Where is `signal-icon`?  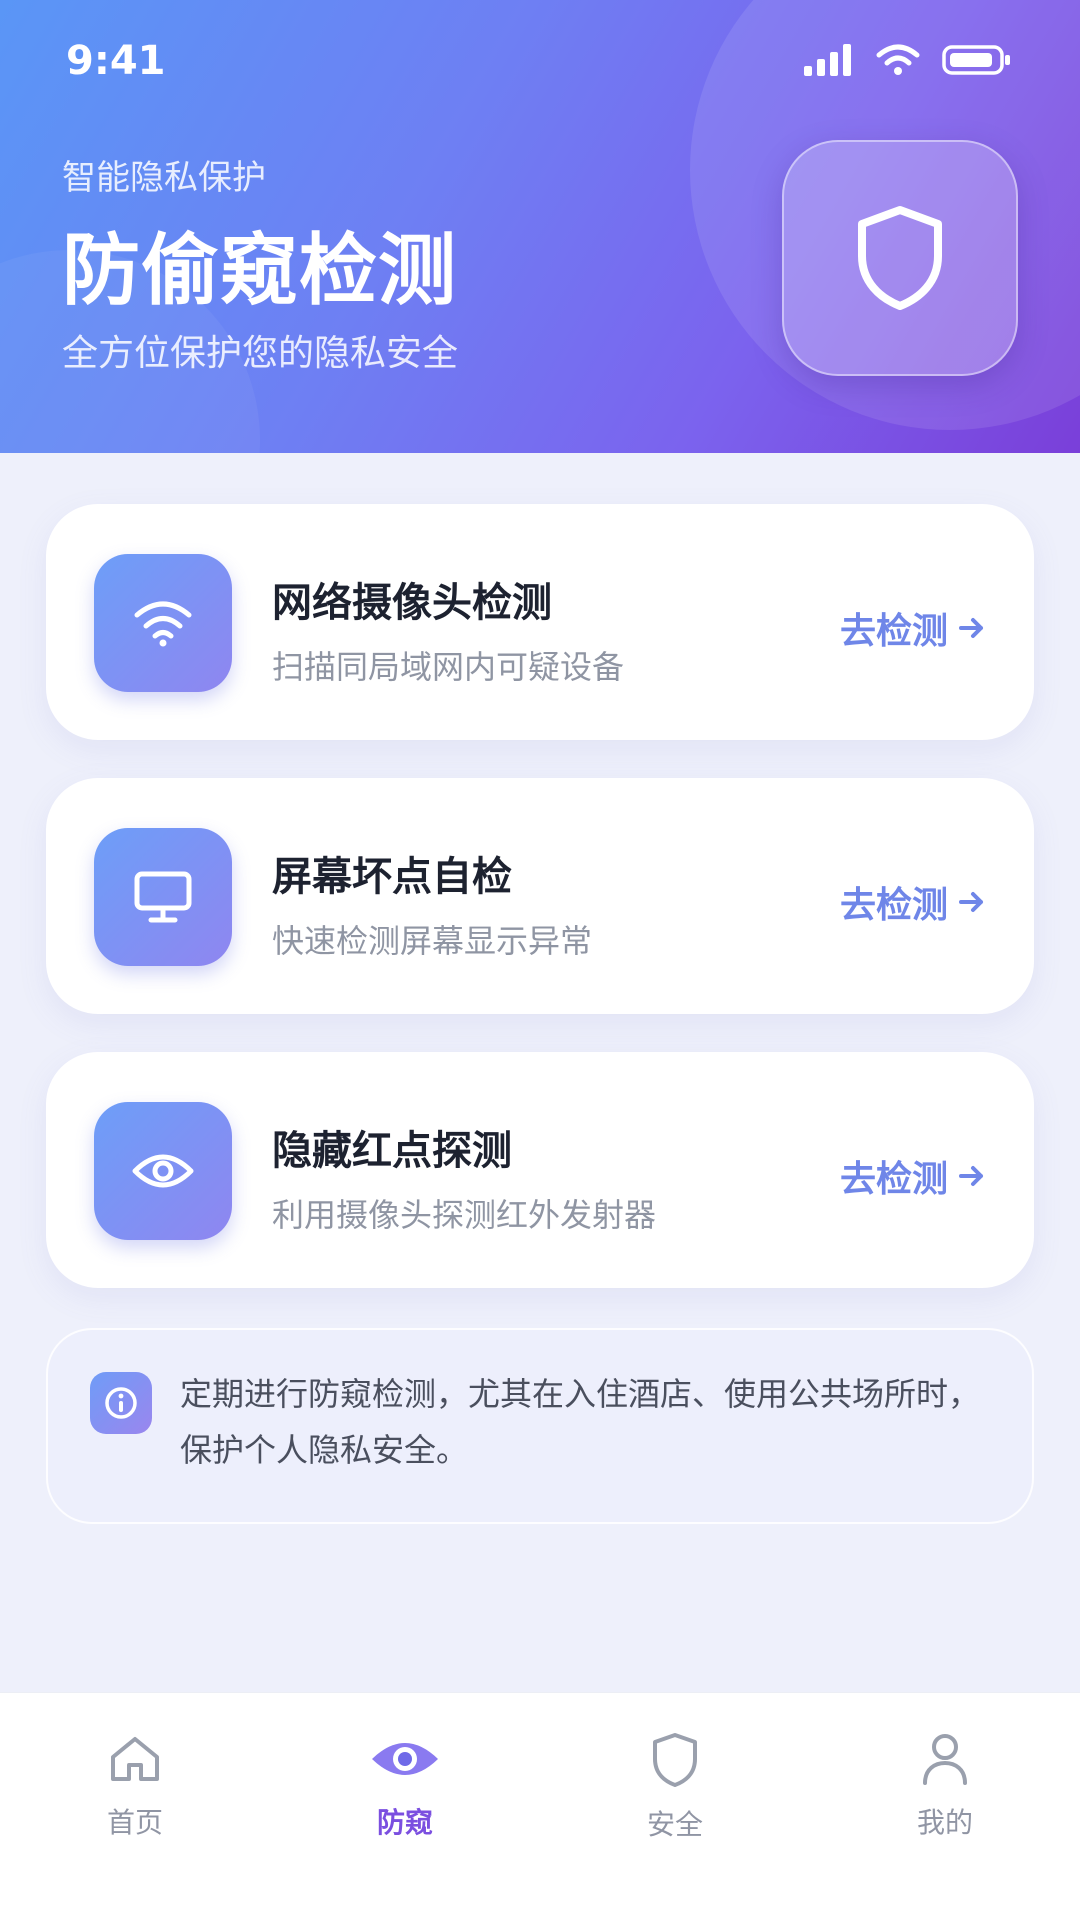 signal-icon is located at coordinates (827, 60).